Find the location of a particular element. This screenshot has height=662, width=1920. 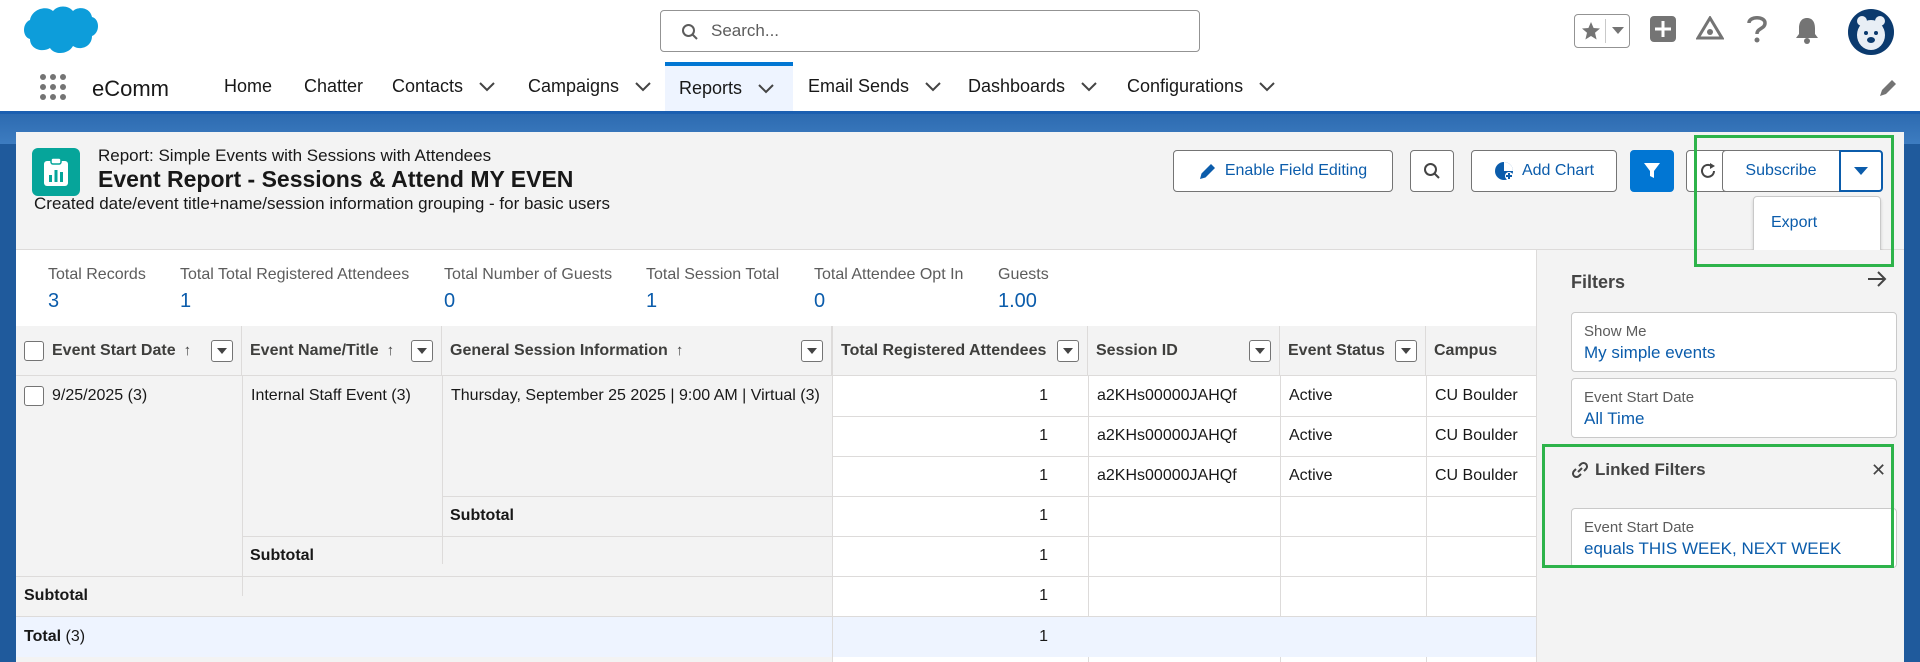

pencil-icon is located at coordinates (1207, 171).